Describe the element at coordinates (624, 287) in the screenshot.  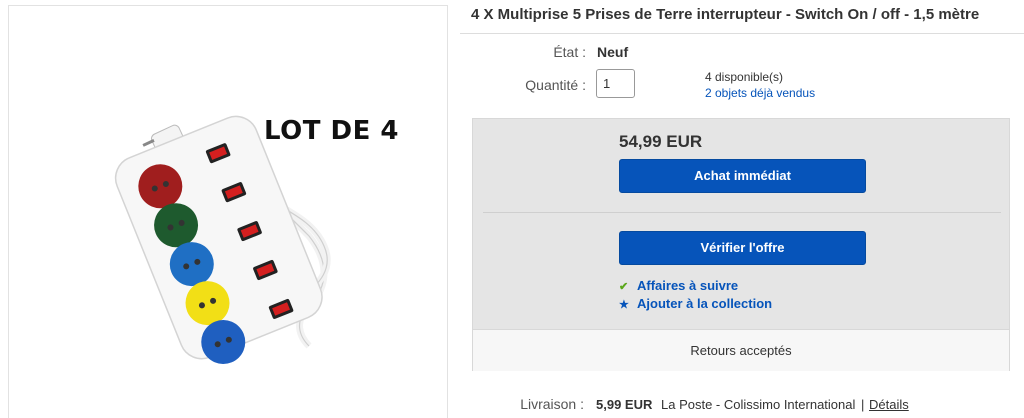
I see `check-icon: ✔` at that location.